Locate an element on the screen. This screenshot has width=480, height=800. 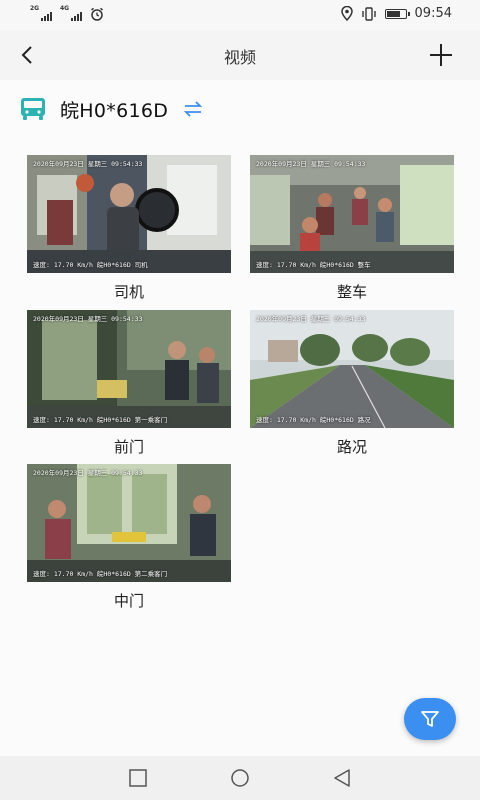
page-title: 视频 is located at coordinates (239, 57).